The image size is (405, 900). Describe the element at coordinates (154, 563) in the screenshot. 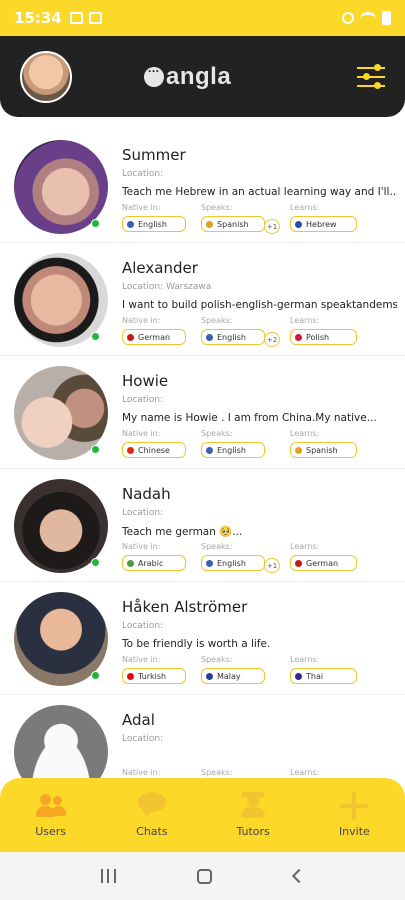

I see `native-language-chip: Arabic` at that location.